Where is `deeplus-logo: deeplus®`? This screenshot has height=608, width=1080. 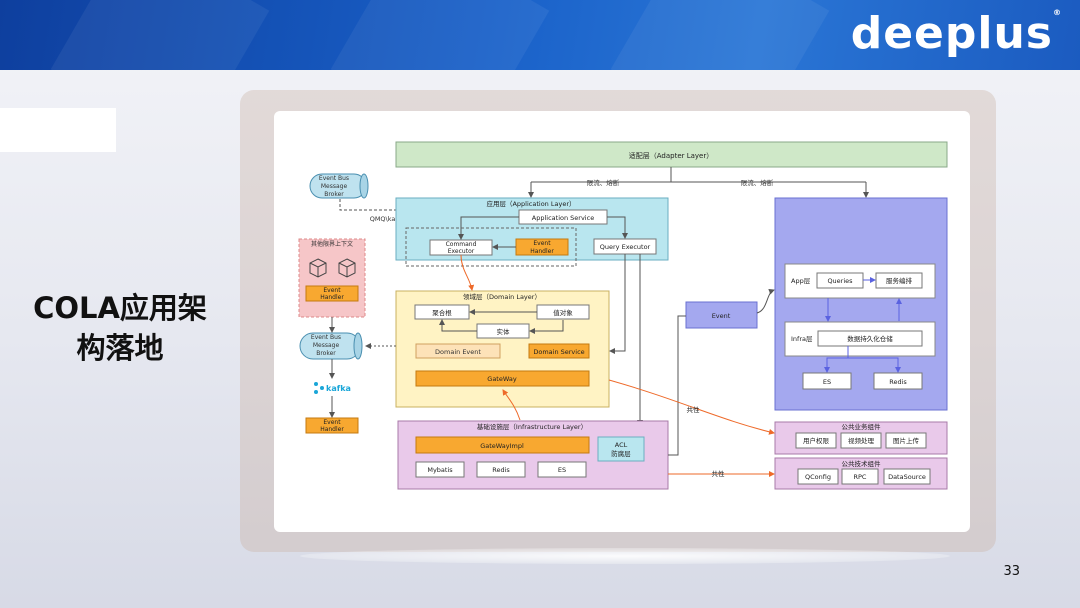
deeplus-logo: deeplus® is located at coordinates (956, 33).